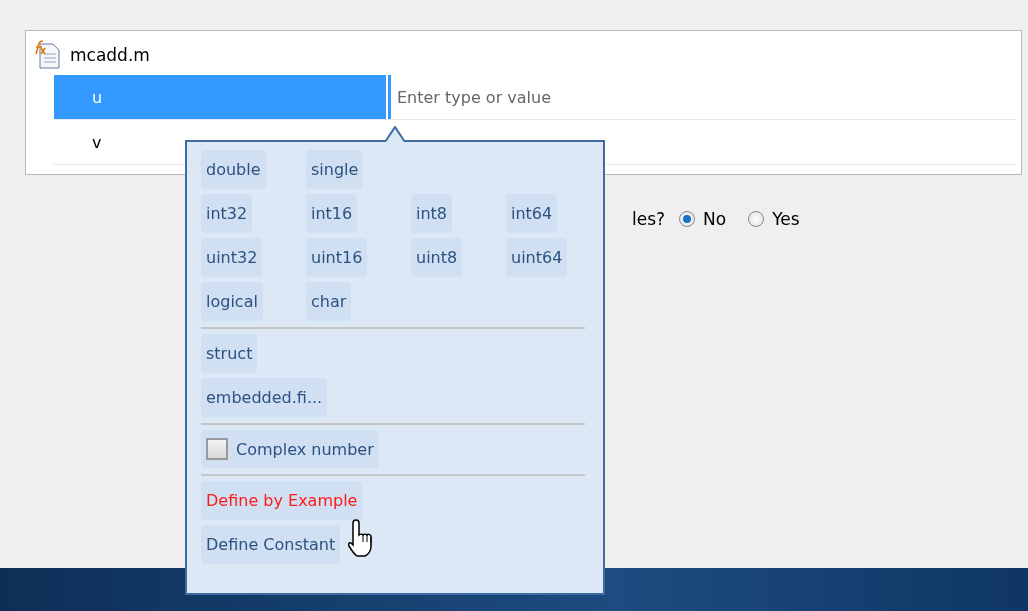 The image size is (1028, 611). I want to click on radio-option: Yes, so click(774, 219).